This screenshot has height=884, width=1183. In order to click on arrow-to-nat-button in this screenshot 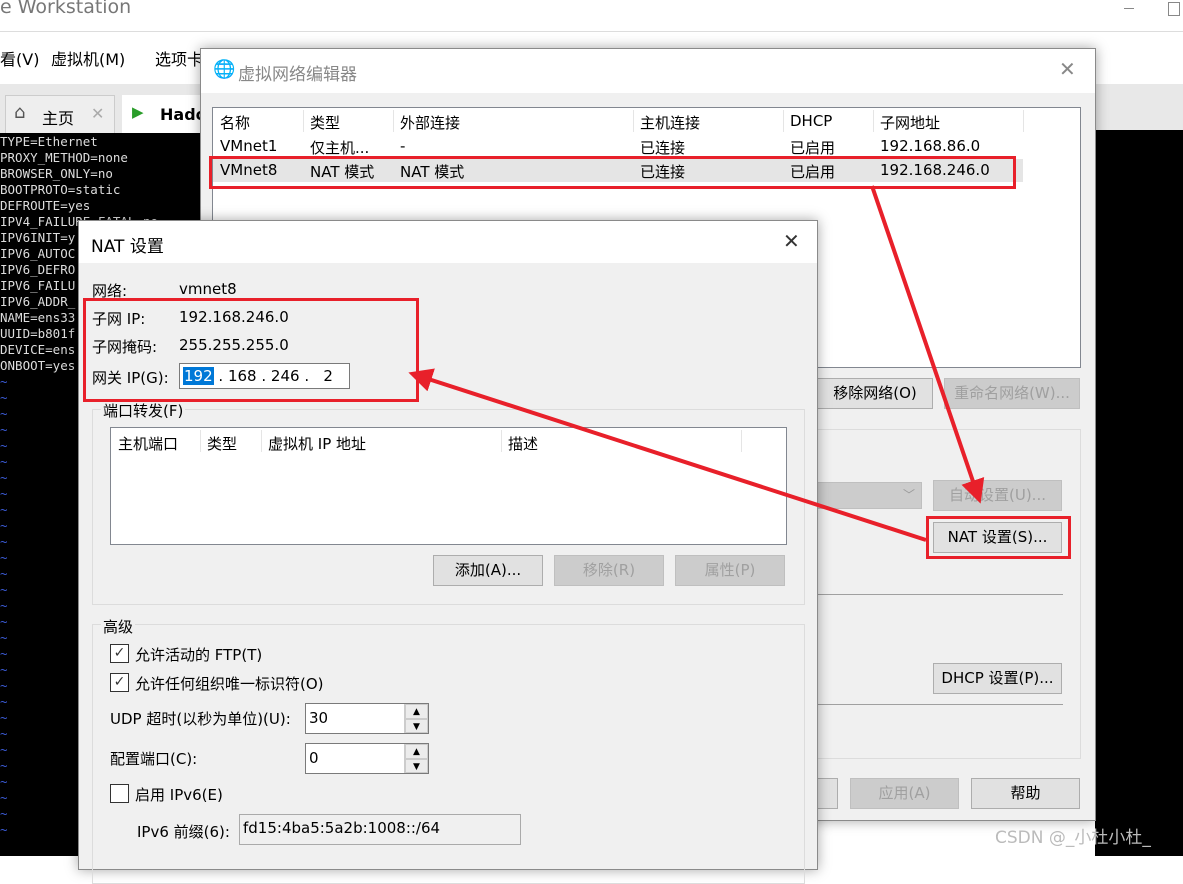, I will do `click(927, 344)`.